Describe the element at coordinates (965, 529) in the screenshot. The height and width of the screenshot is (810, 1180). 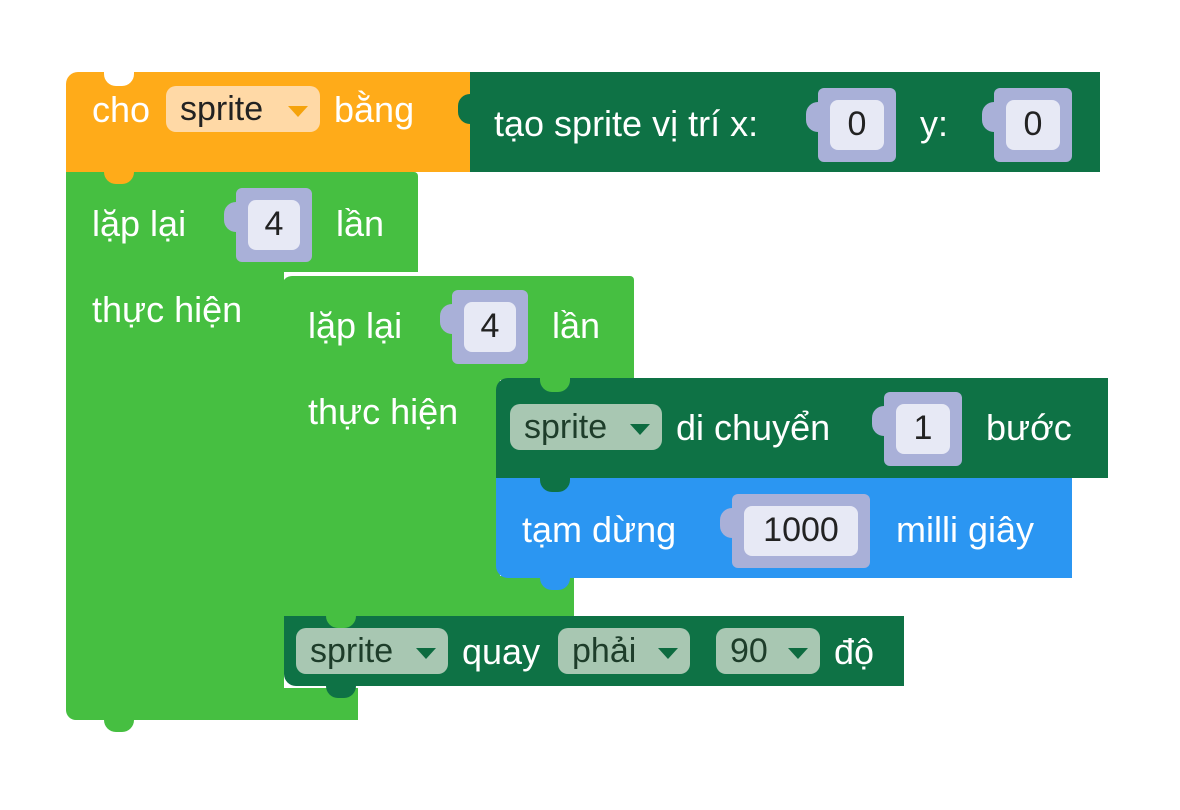
I see `pause-unit-label: milli giây` at that location.